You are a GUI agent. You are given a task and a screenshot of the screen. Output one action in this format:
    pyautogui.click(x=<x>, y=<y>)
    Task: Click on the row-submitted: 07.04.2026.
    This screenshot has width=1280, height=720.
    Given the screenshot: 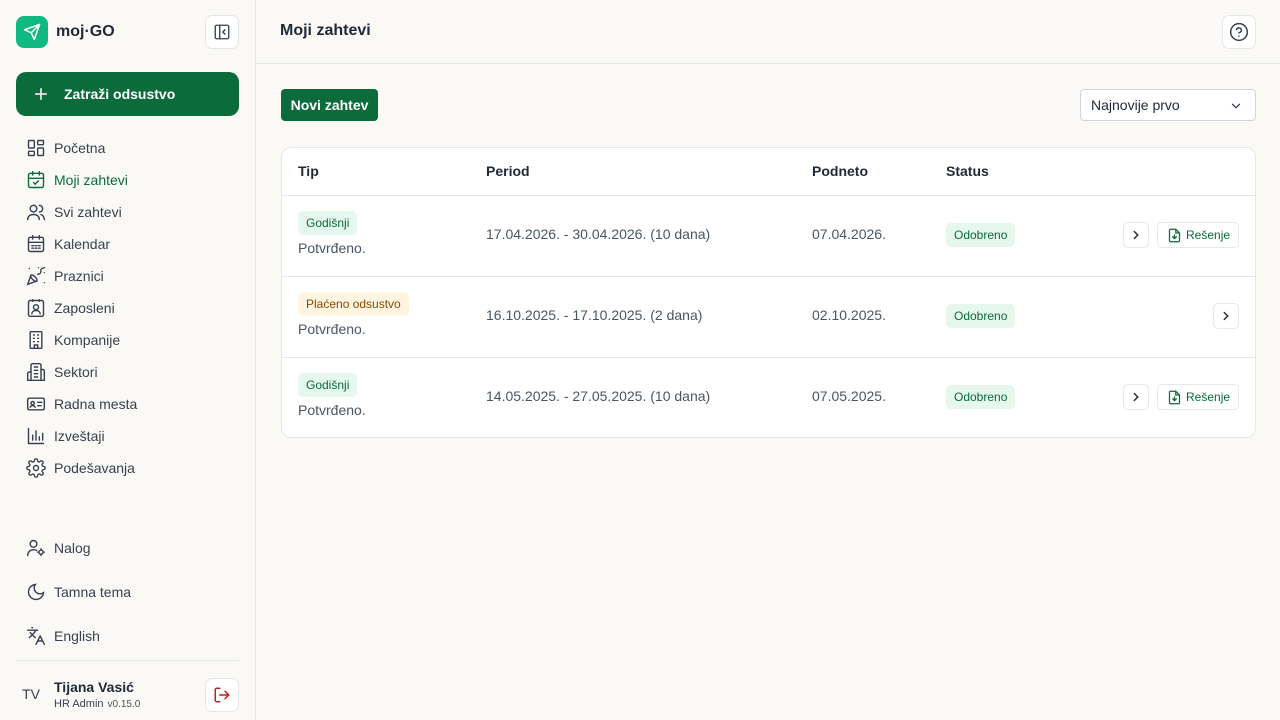 What is the action you would take?
    pyautogui.click(x=849, y=234)
    